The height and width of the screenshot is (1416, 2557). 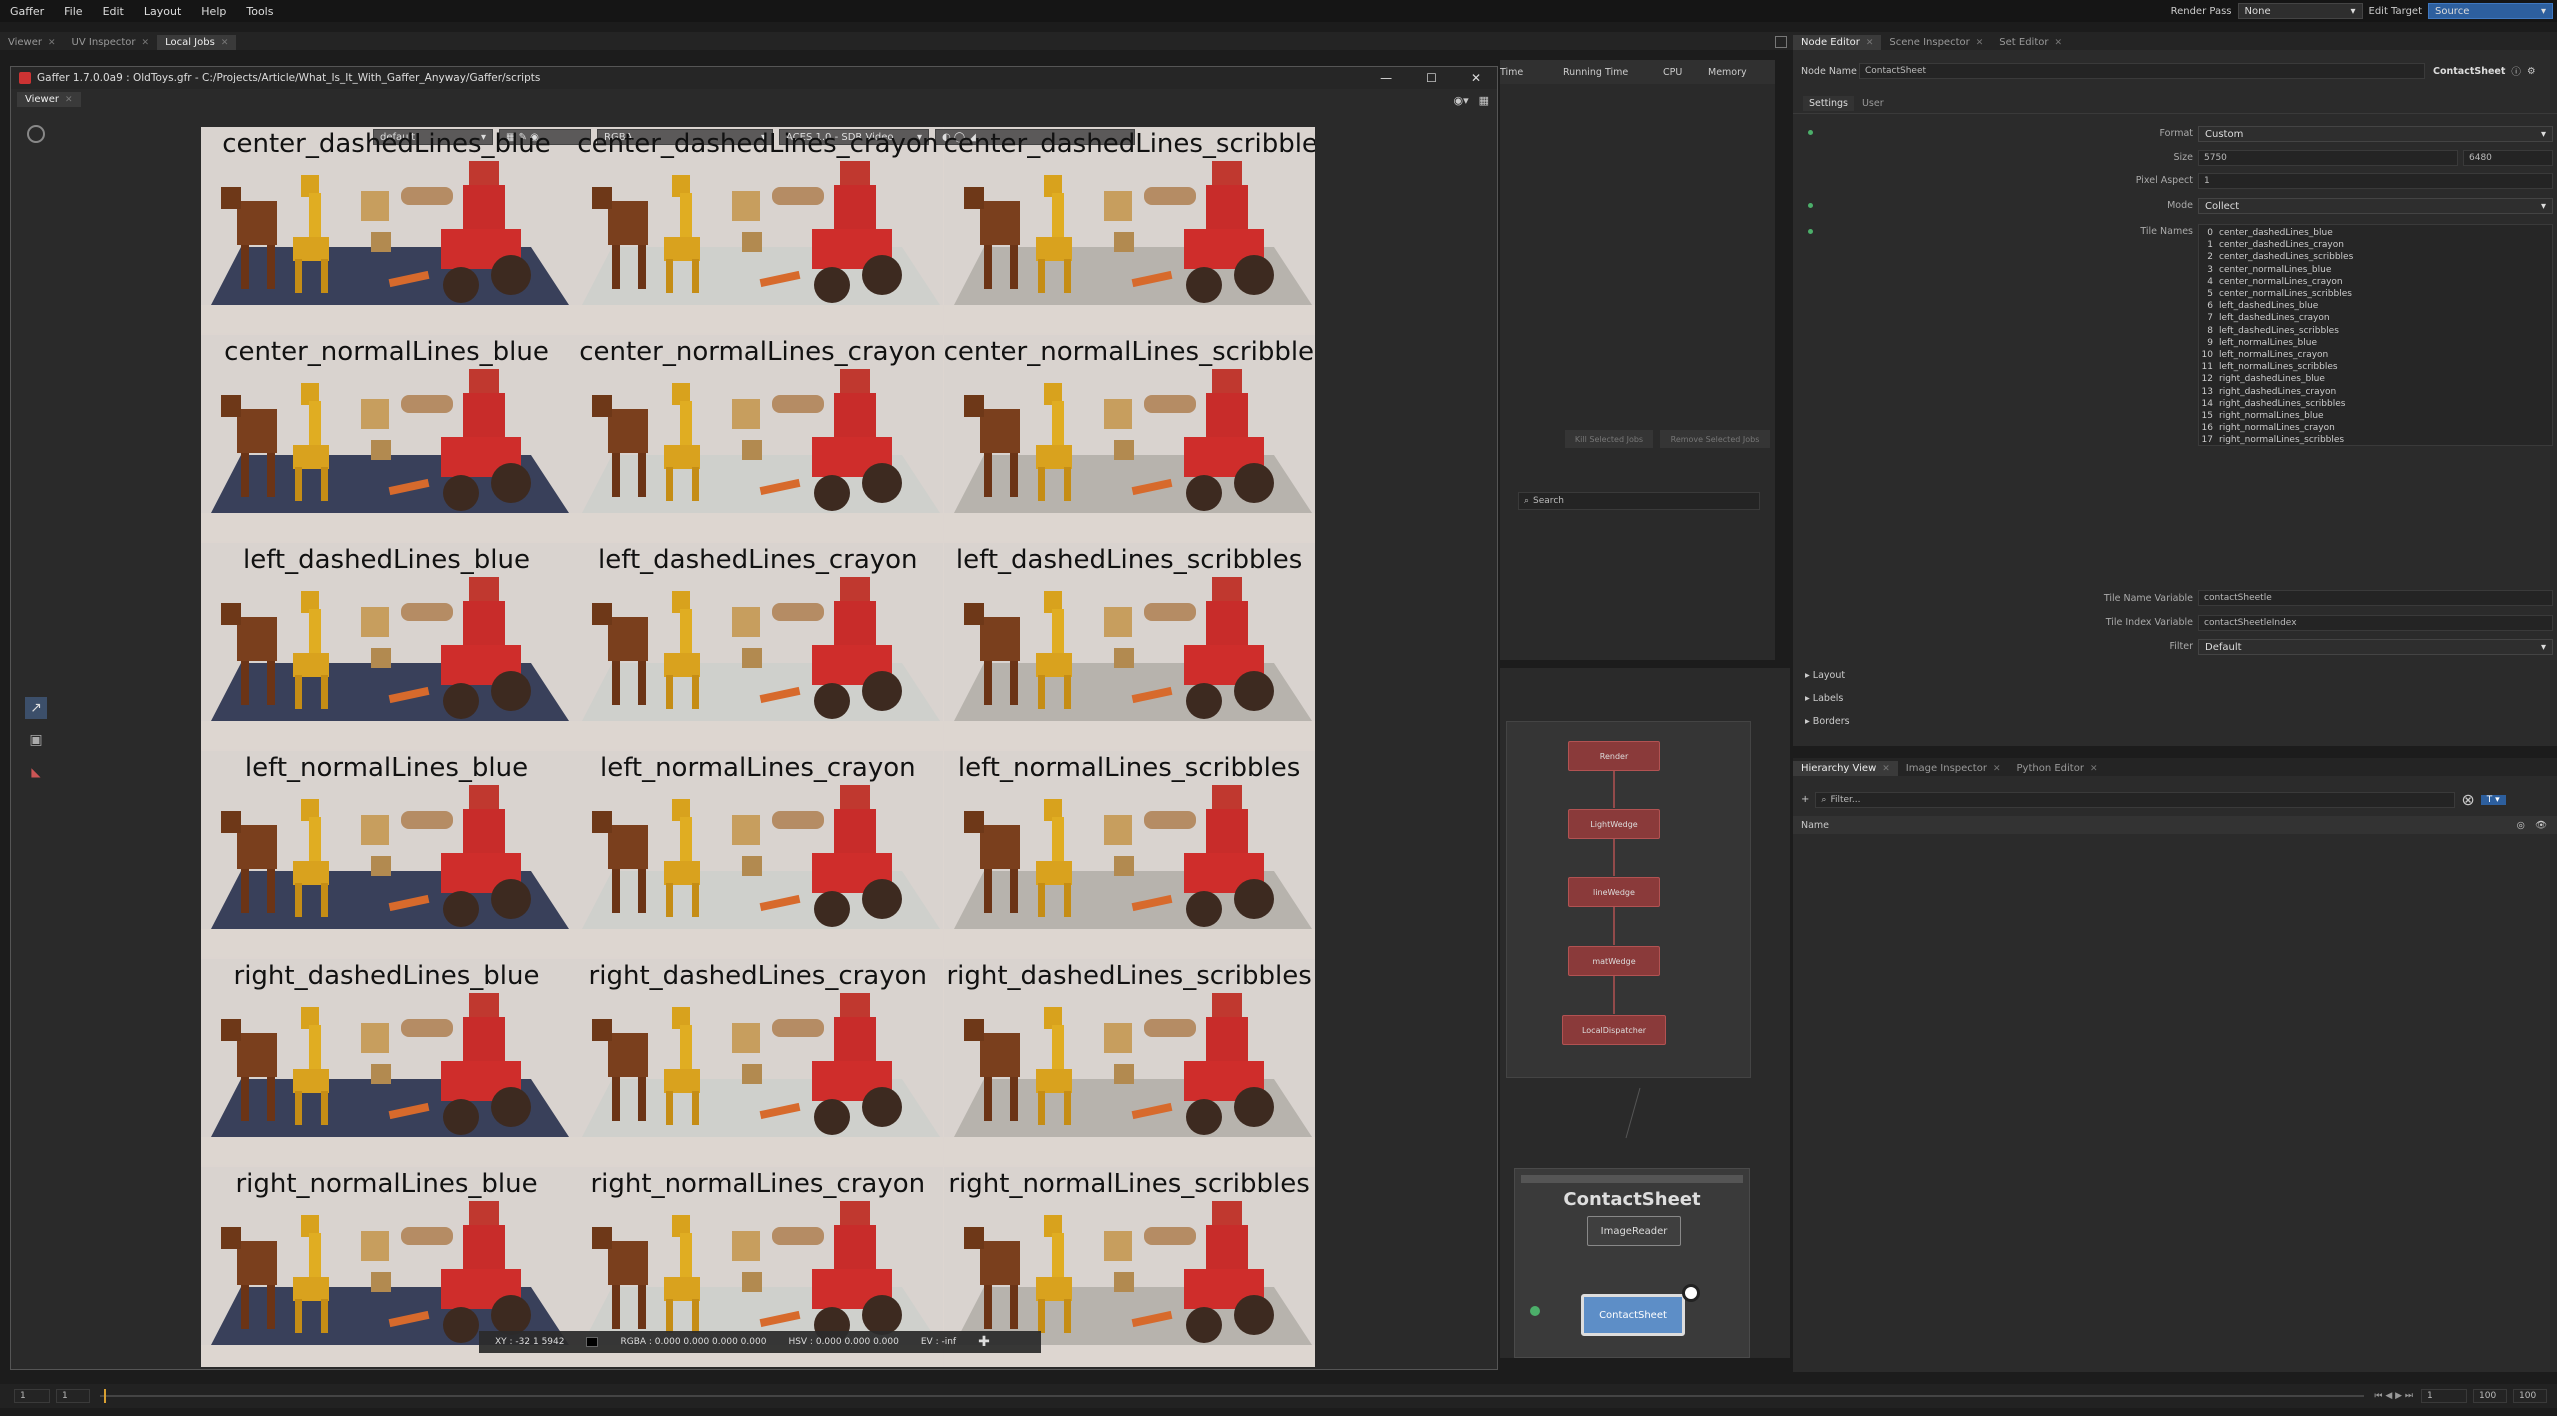 I want to click on tab-node-editor: Node Editor ✕, so click(x=1837, y=42).